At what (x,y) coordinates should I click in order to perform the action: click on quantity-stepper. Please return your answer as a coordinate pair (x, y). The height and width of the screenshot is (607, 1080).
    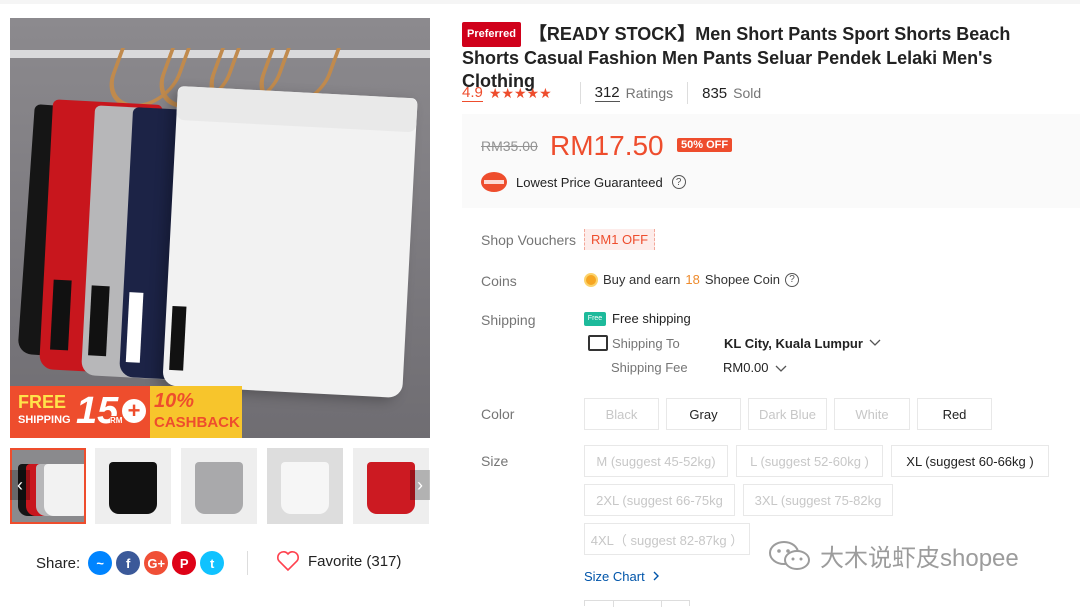
    Looking at the image, I should click on (637, 603).